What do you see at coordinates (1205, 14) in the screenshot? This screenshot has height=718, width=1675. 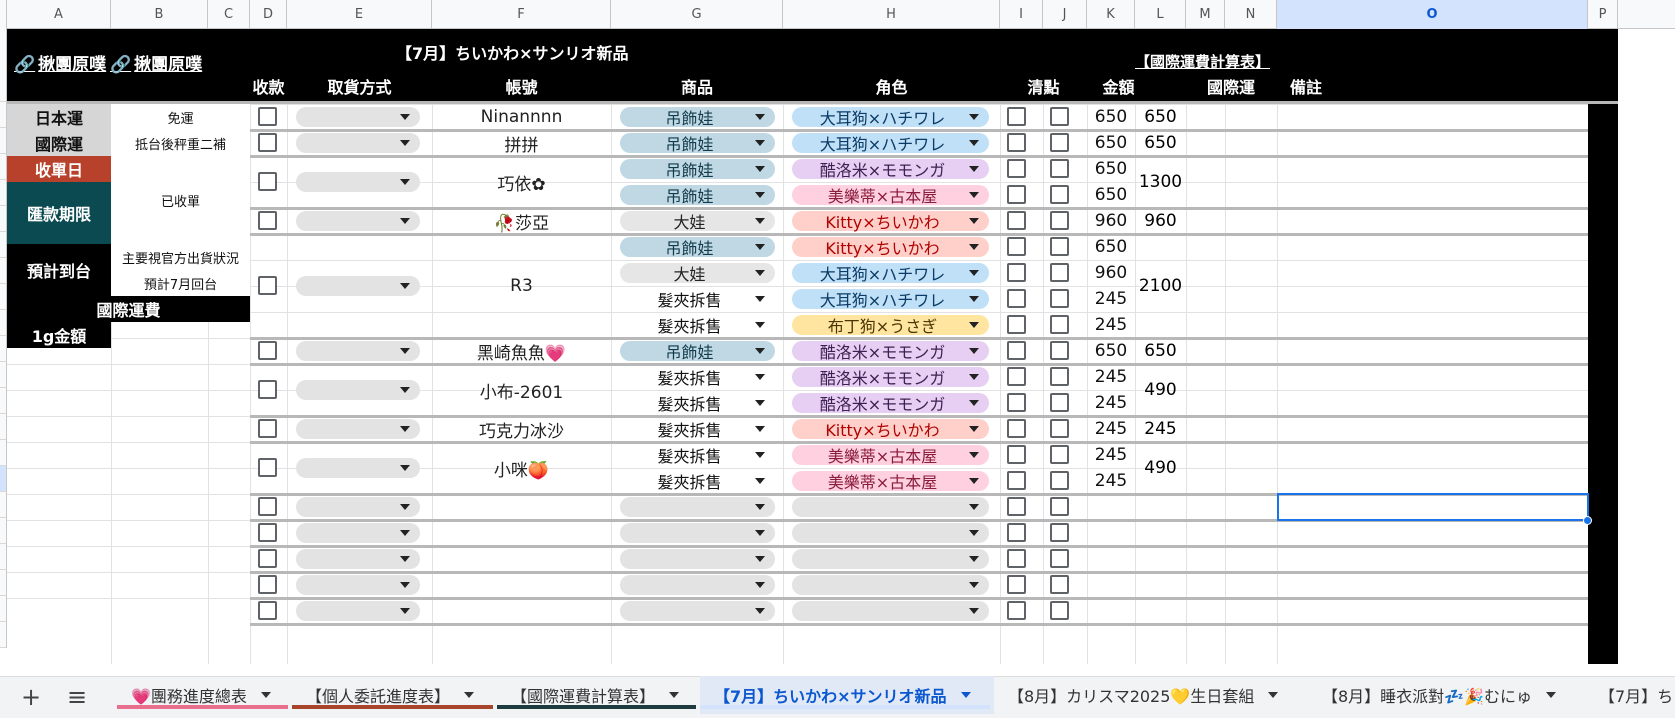 I see `column-header-m: M` at bounding box center [1205, 14].